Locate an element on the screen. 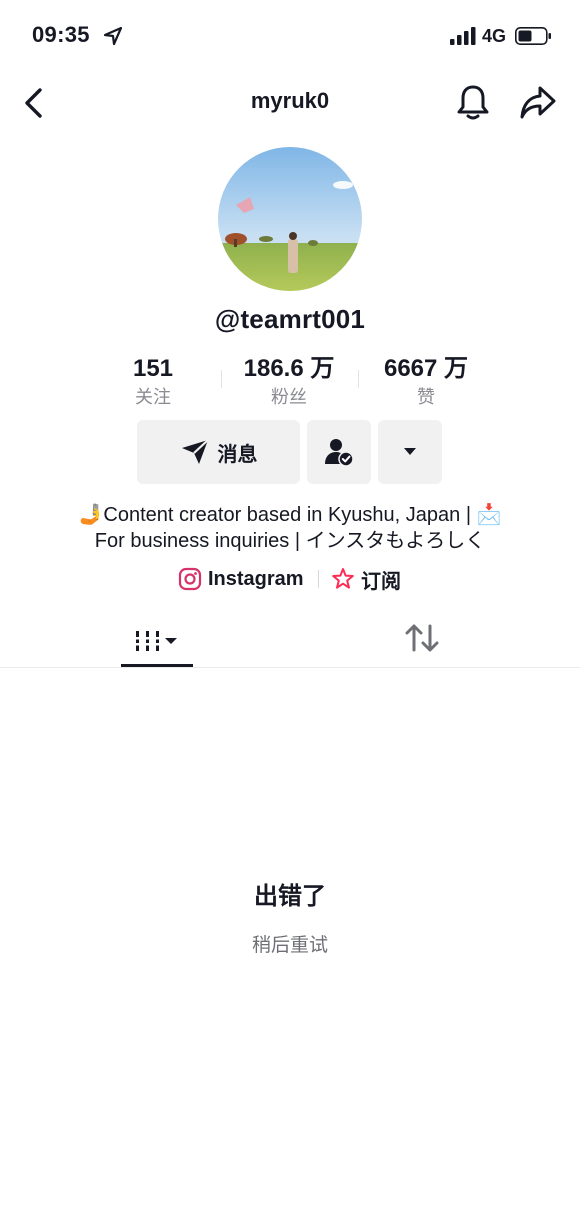  avatar is located at coordinates (290, 219).